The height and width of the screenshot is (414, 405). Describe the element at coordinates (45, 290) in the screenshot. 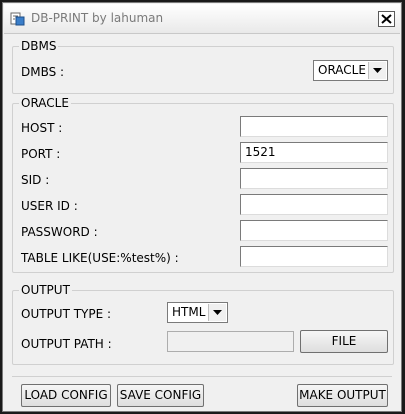

I see `output-legend: OUTPUT` at that location.